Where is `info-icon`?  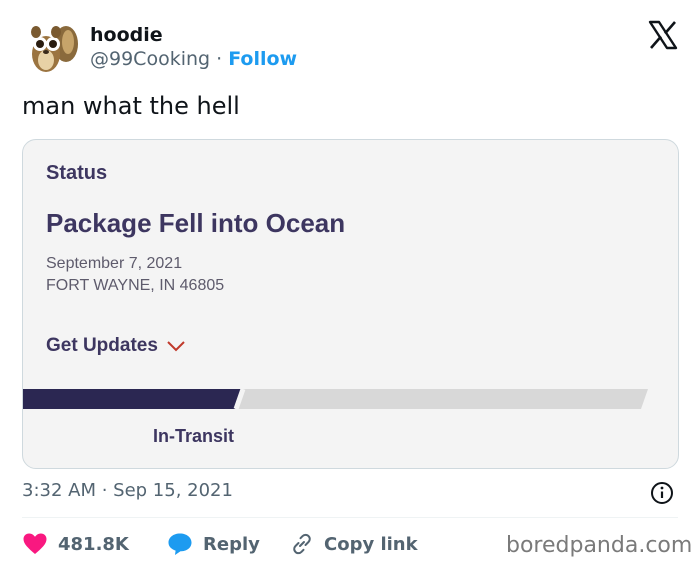
info-icon is located at coordinates (662, 493).